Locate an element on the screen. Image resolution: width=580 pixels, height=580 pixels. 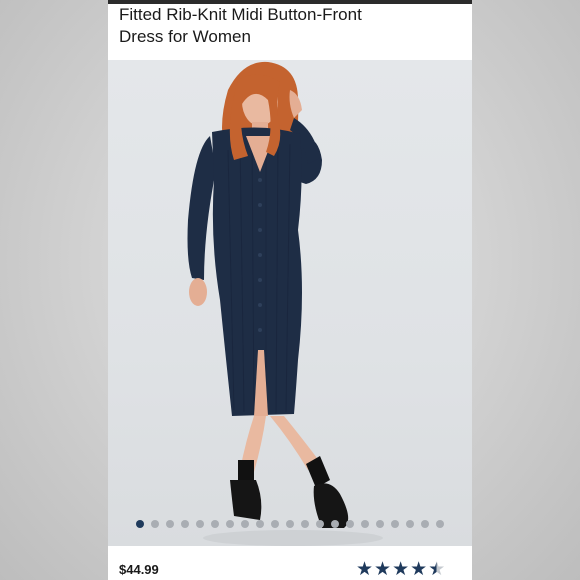
half-star-icon: ★ is located at coordinates (437, 569).